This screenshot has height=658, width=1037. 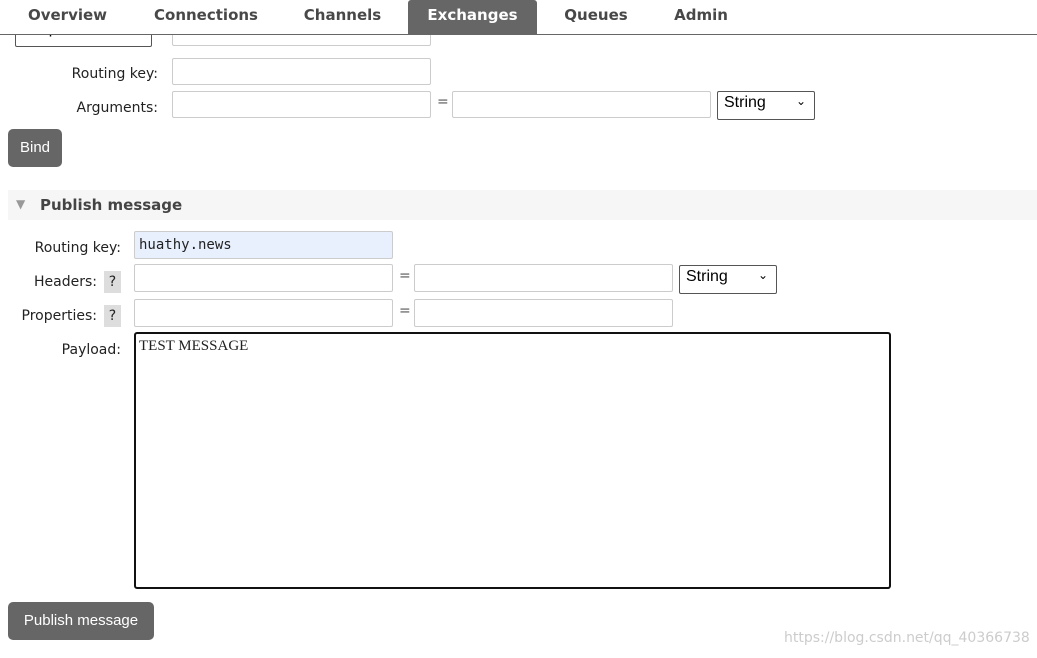 I want to click on argument-value-input, so click(x=581, y=104).